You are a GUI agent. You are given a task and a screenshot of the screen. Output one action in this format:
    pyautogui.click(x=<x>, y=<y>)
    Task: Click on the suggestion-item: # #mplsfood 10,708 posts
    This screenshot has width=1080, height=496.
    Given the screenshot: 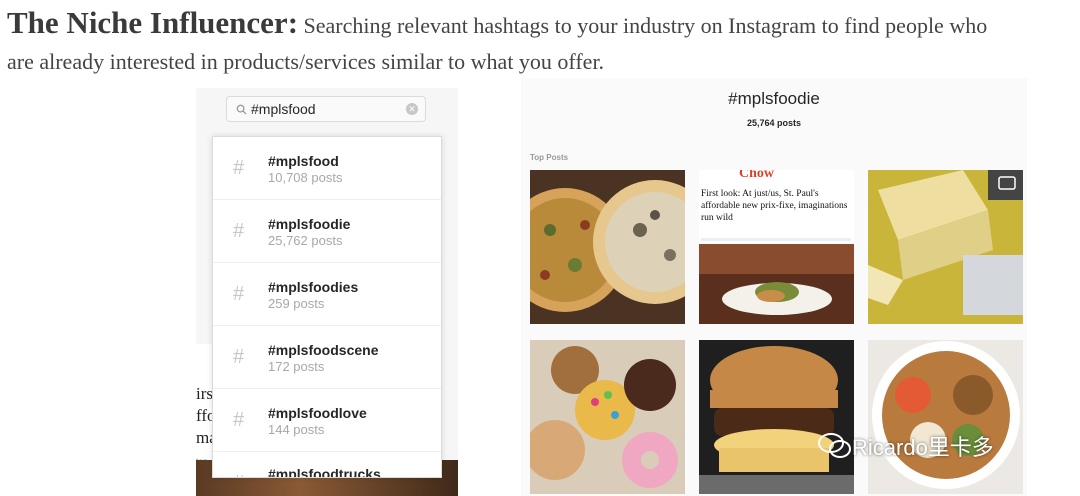 What is the action you would take?
    pyautogui.click(x=327, y=168)
    